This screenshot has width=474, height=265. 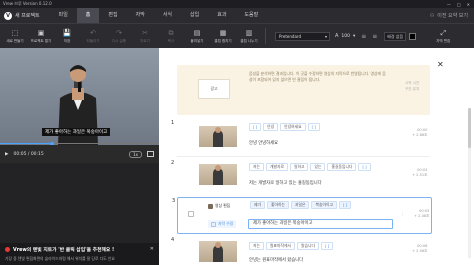 I want to click on toolbar-button-label: 다시 실행, so click(x=119, y=40).